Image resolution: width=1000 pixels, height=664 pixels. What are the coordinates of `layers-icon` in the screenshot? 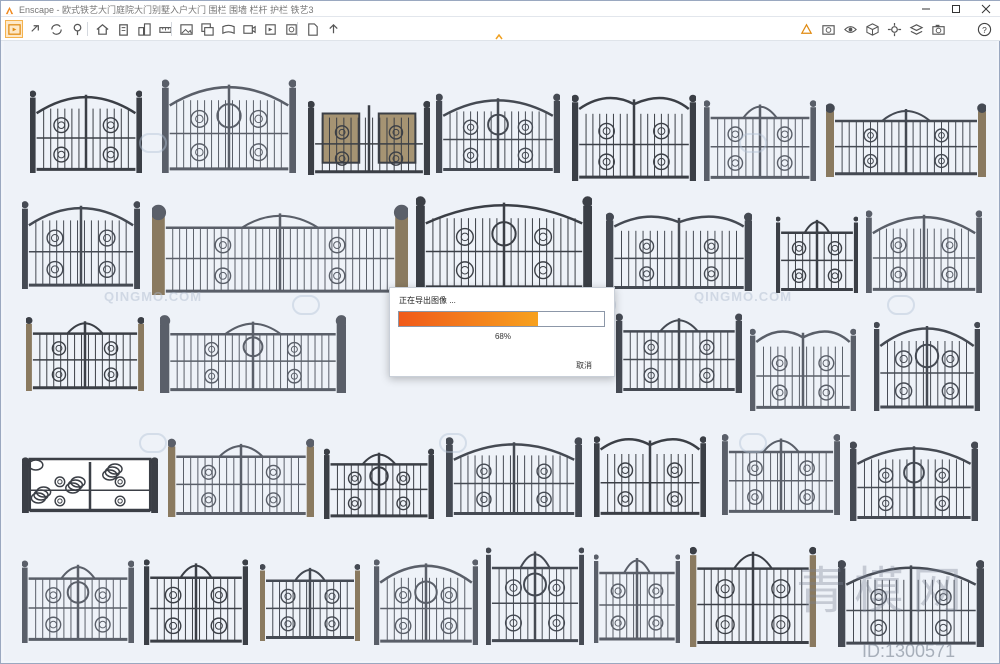 It's located at (916, 29).